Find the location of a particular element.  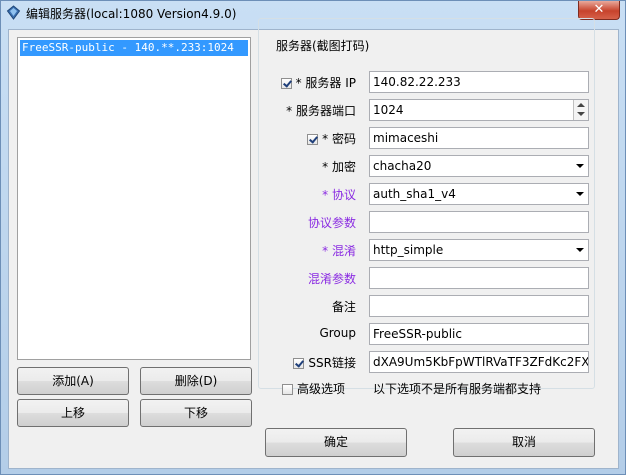

move-up-button: 上移 is located at coordinates (73, 413).